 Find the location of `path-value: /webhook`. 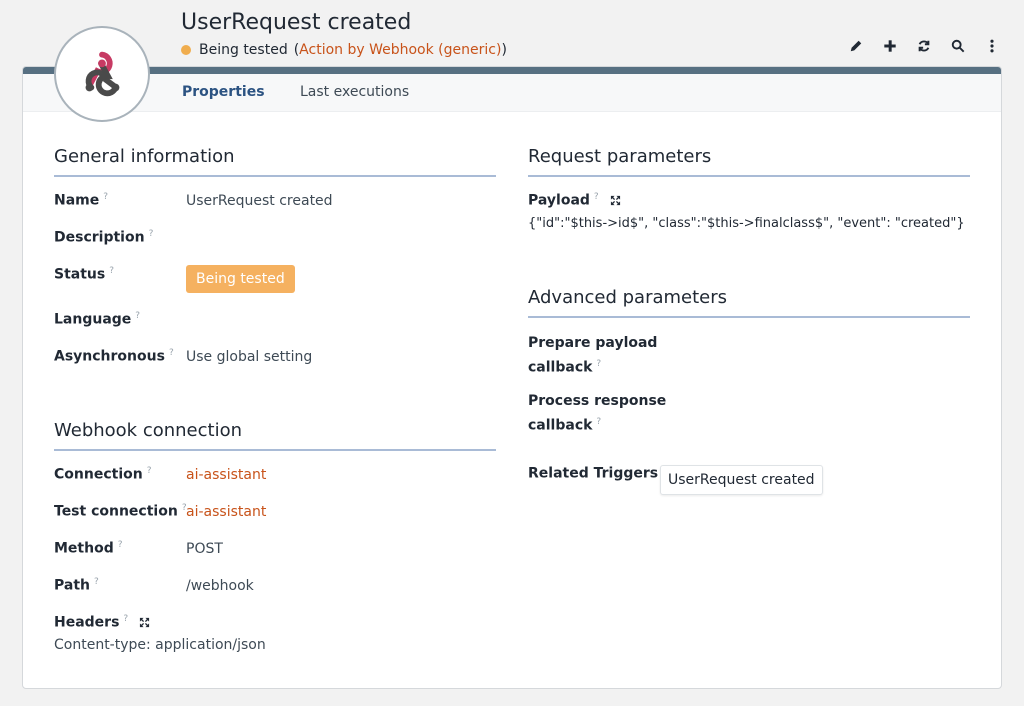

path-value: /webhook is located at coordinates (220, 586).